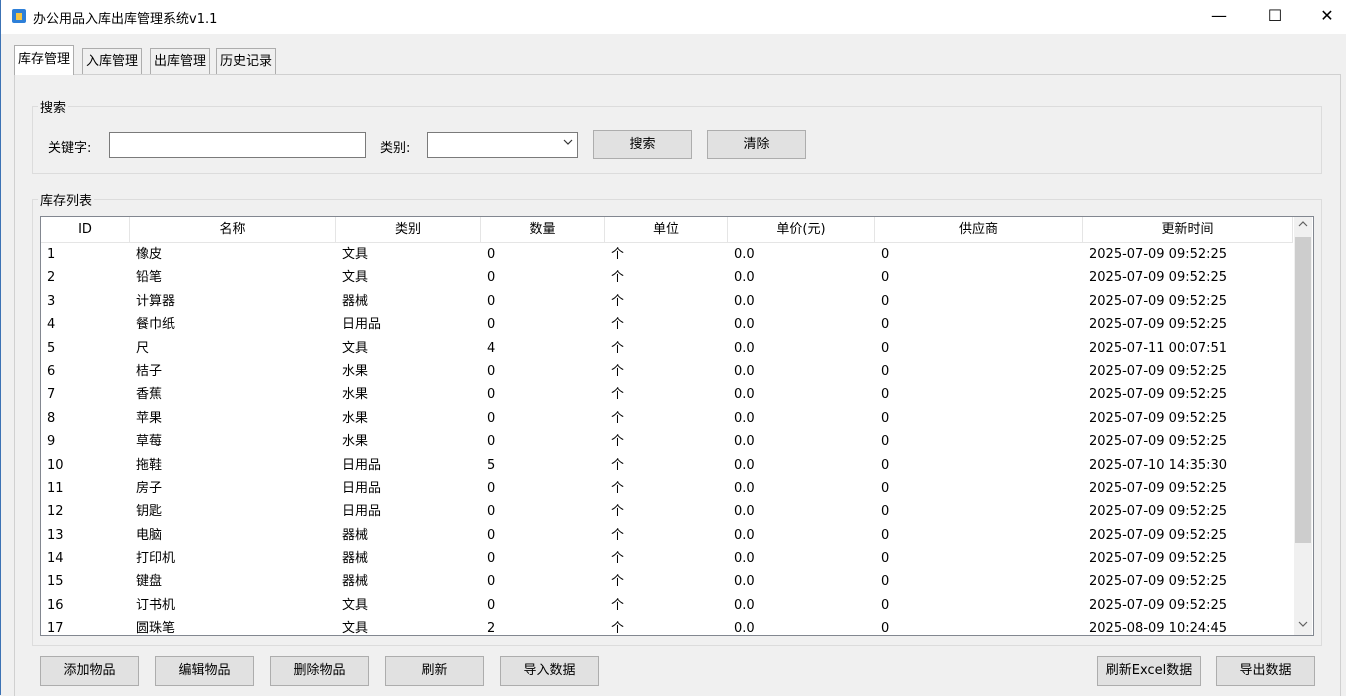 The image size is (1346, 696). Describe the element at coordinates (1188, 229) in the screenshot. I see `column-header-updated: 更新时间` at that location.